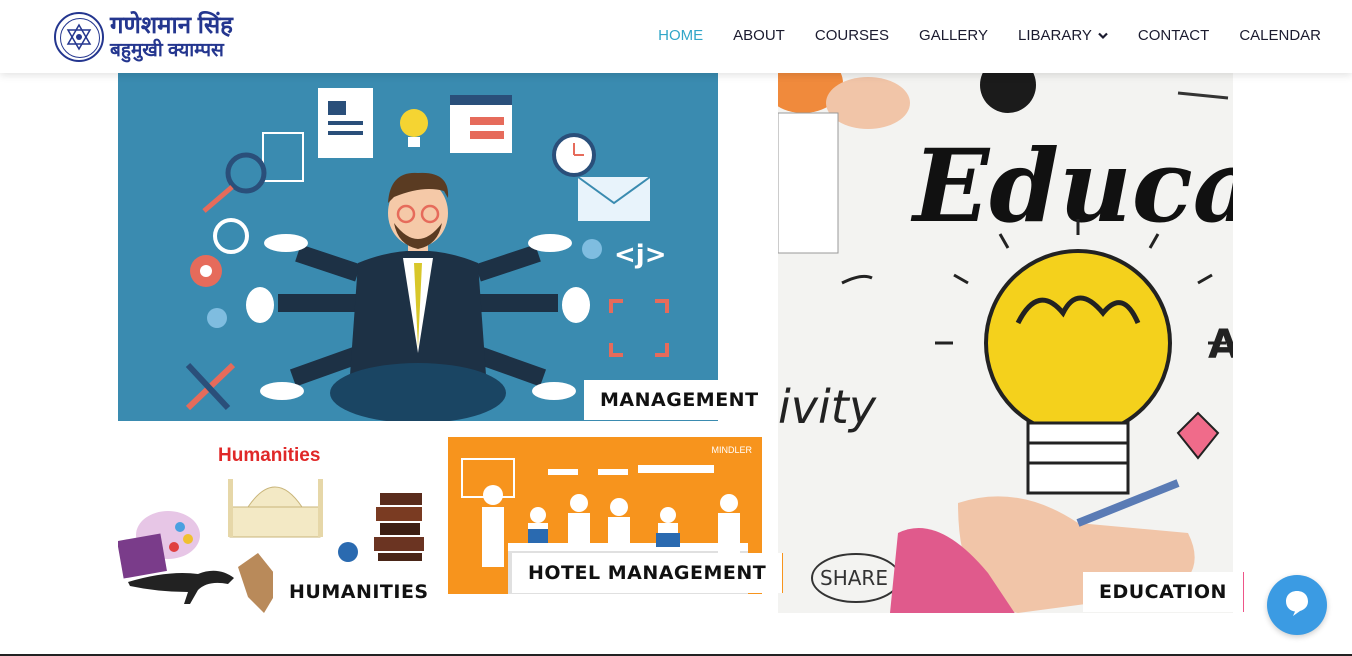 The height and width of the screenshot is (656, 1352). What do you see at coordinates (1163, 592) in the screenshot?
I see `education-label: EDUCATION` at bounding box center [1163, 592].